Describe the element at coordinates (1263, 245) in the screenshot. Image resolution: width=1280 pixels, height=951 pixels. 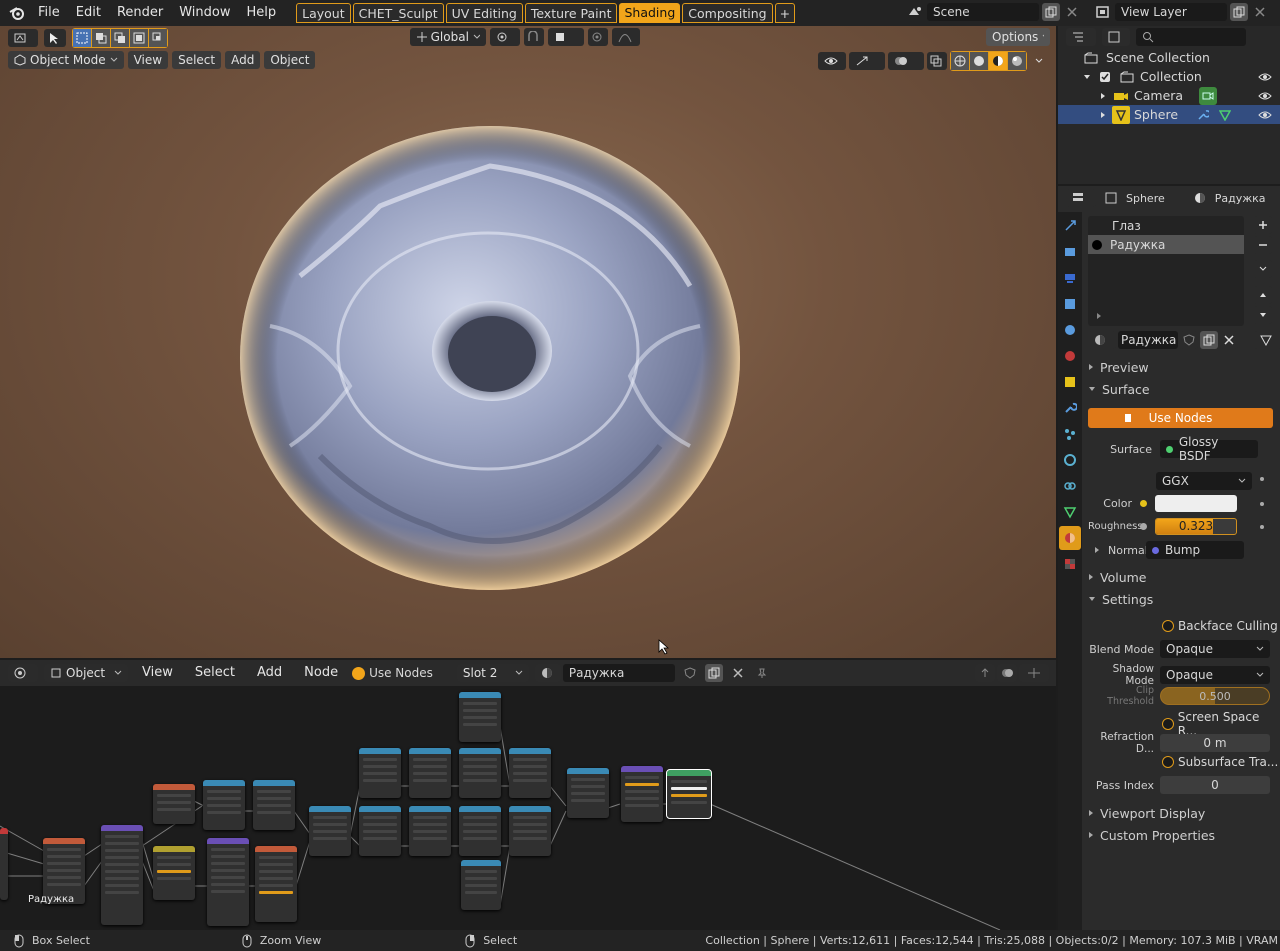
I see `remove-slot-icon` at that location.